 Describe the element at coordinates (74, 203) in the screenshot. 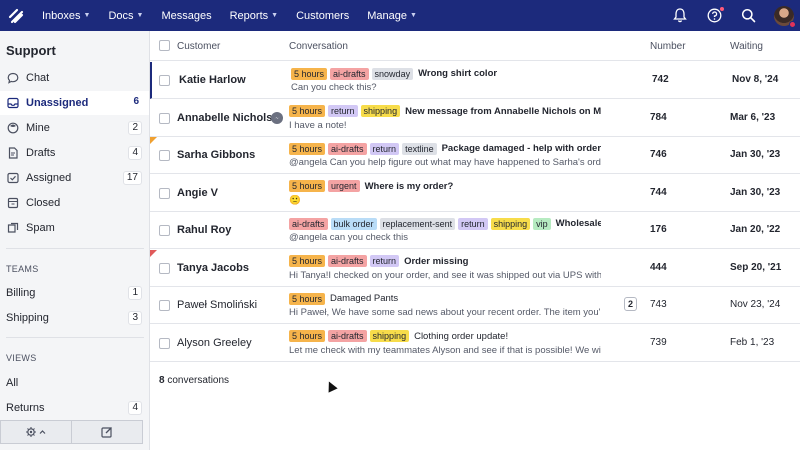

I see `sidebar-item-closed: Closed` at that location.